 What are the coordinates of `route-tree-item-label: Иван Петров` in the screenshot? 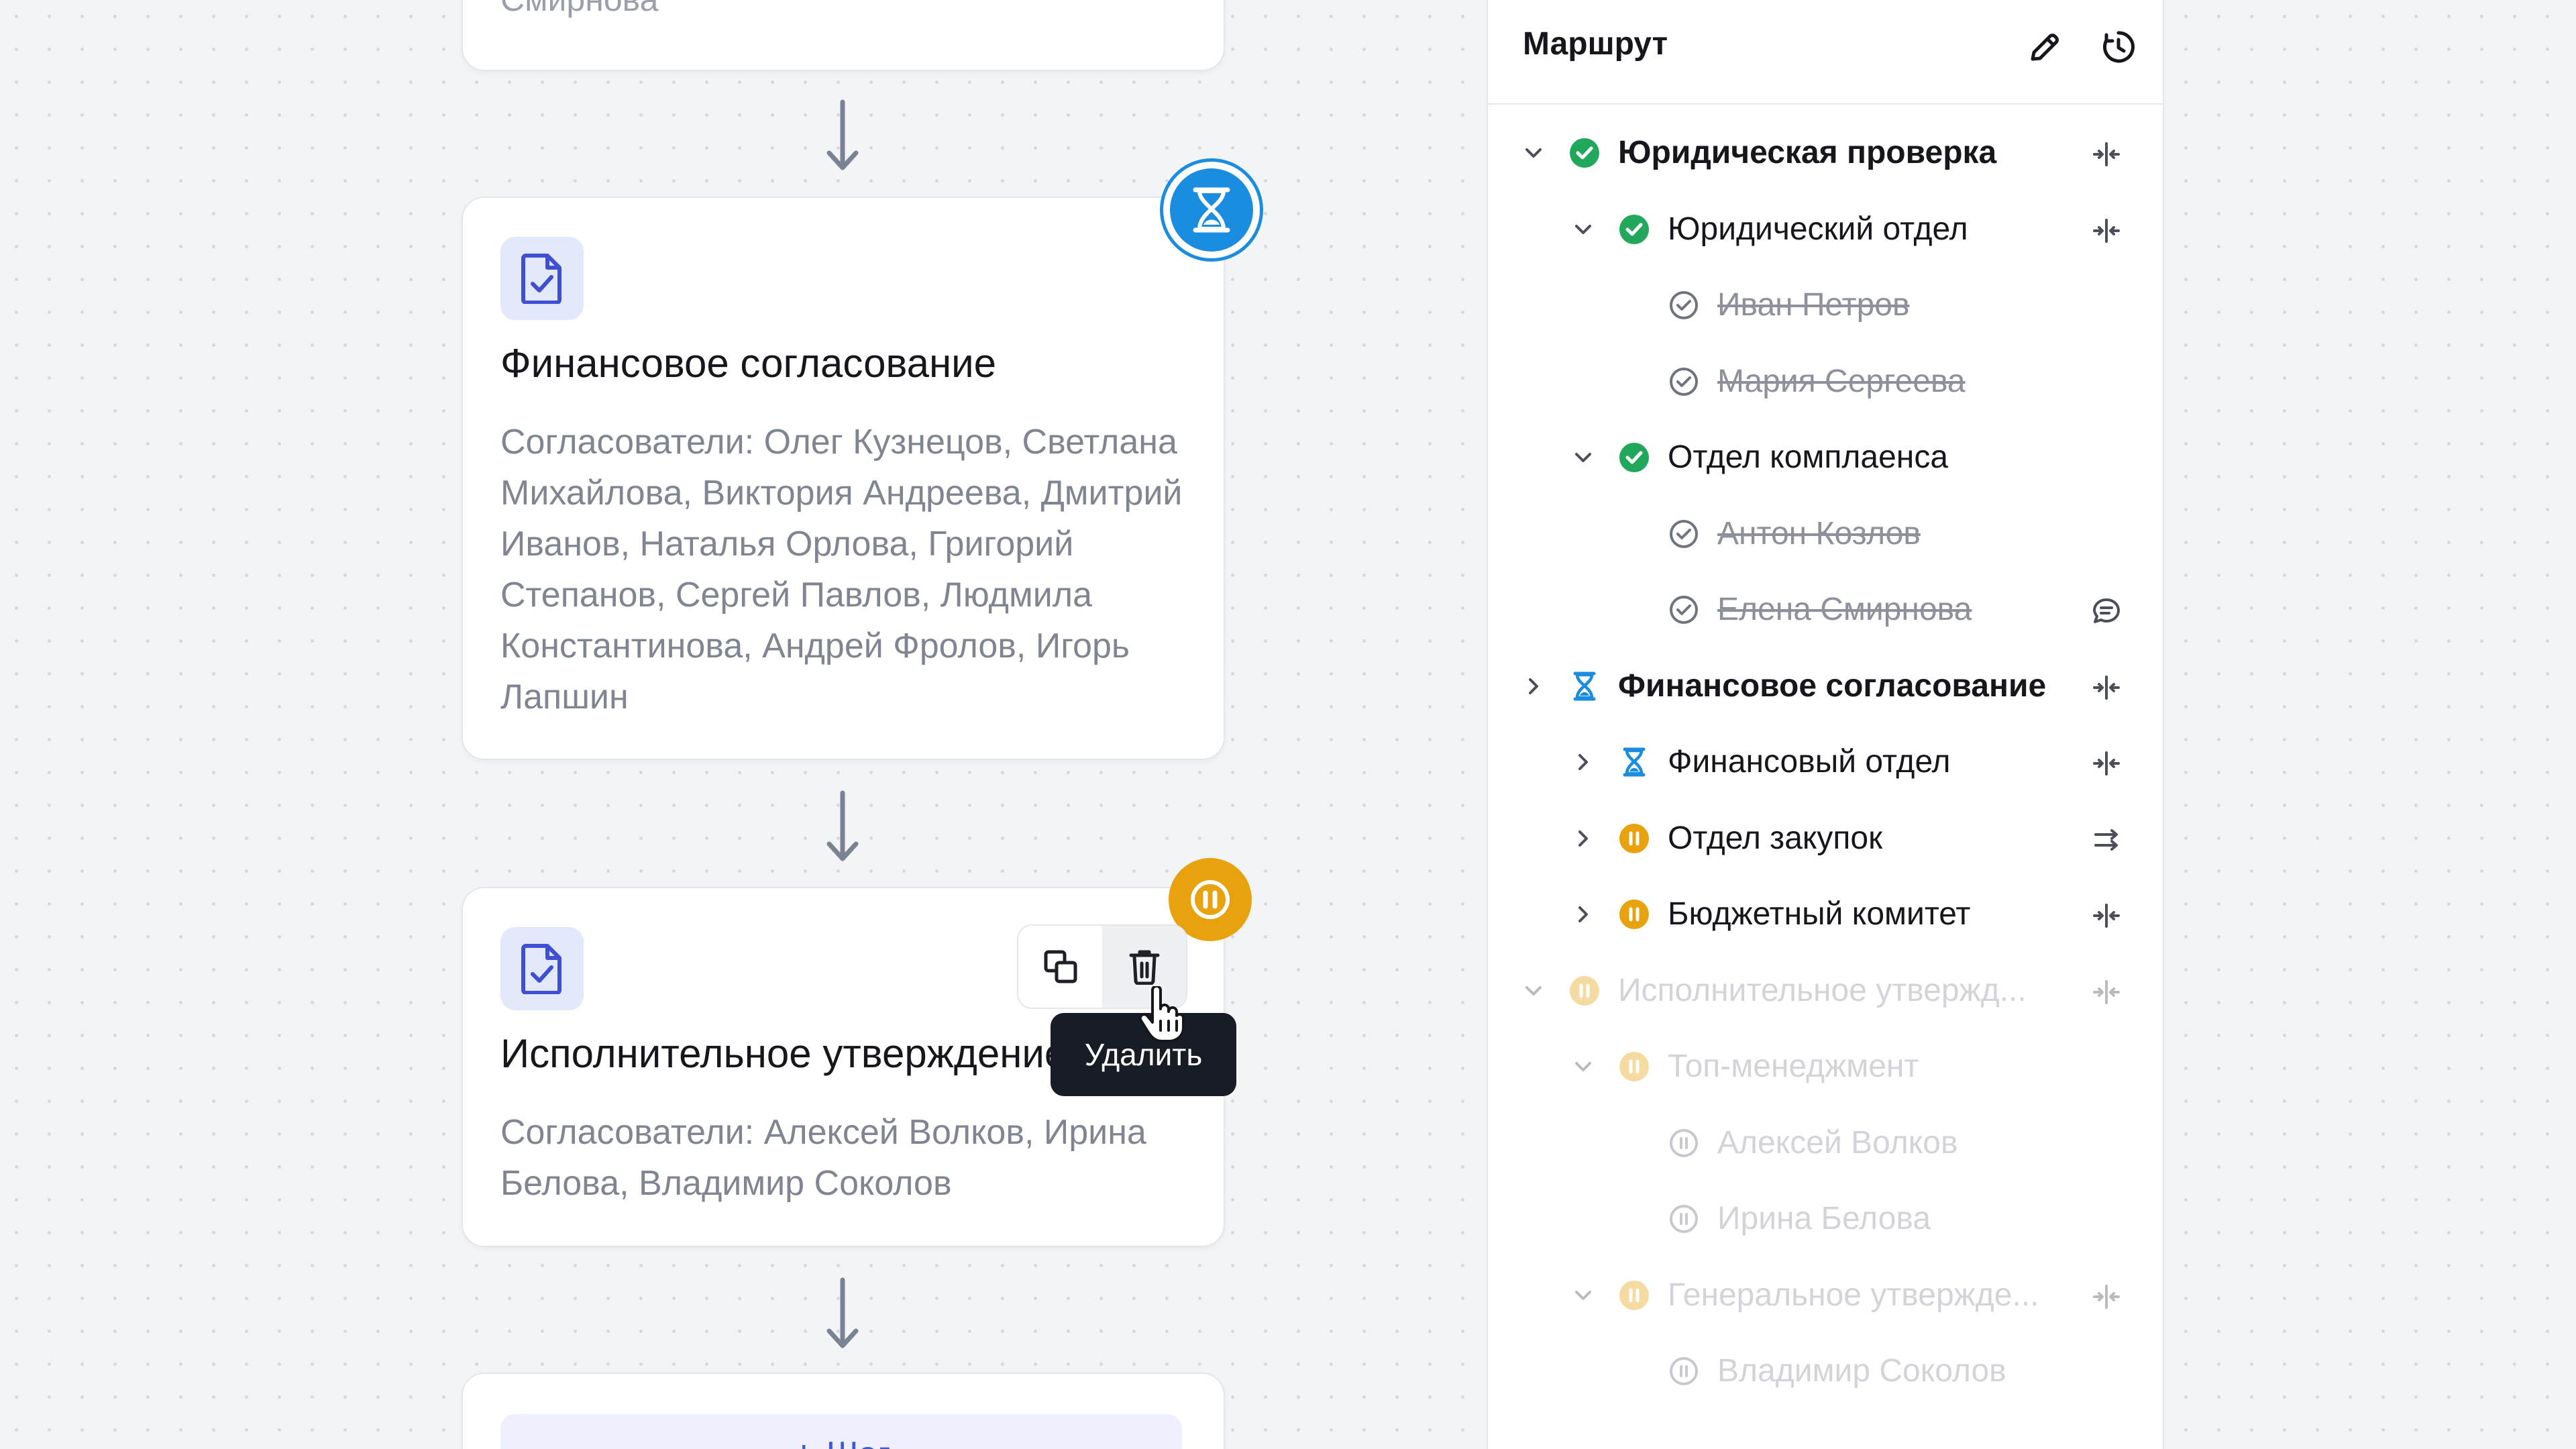 It's located at (1813, 305).